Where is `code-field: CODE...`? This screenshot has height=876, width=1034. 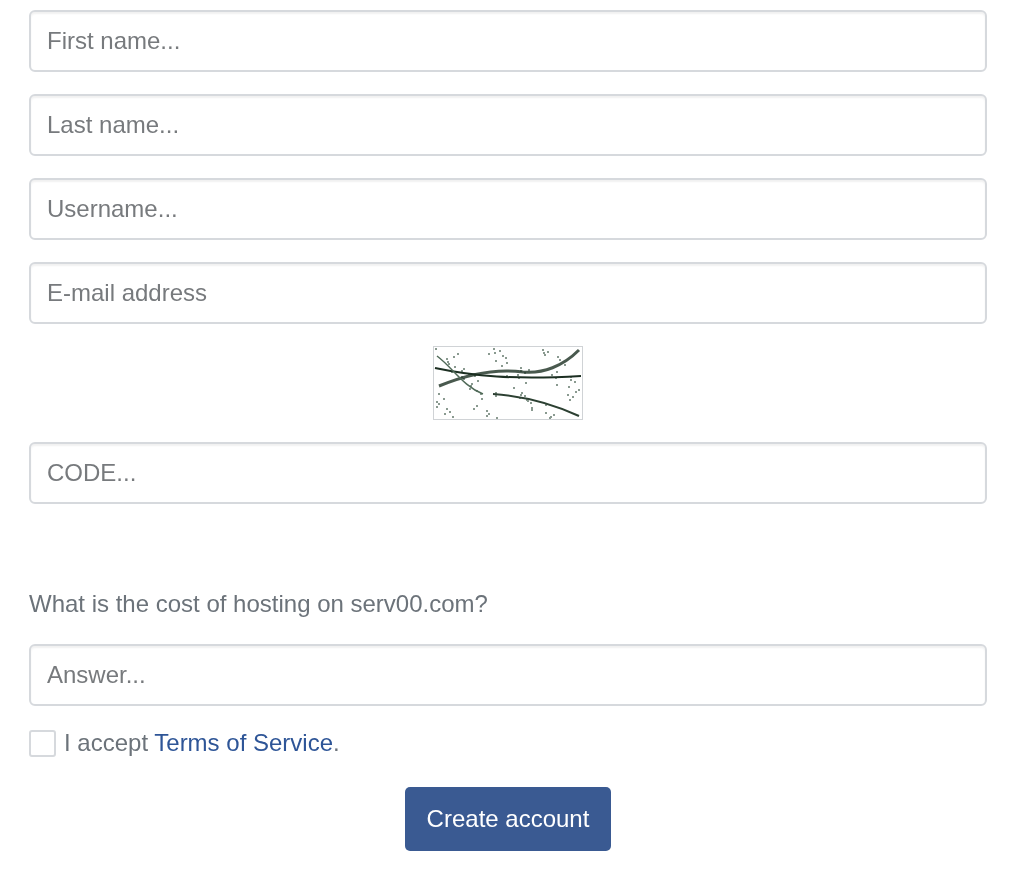 code-field: CODE... is located at coordinates (508, 473).